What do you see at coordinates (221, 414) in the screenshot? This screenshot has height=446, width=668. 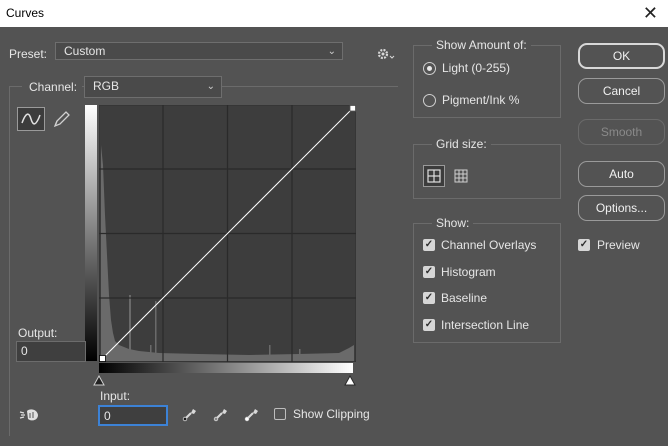 I see `gray-eyedropper-icon` at bounding box center [221, 414].